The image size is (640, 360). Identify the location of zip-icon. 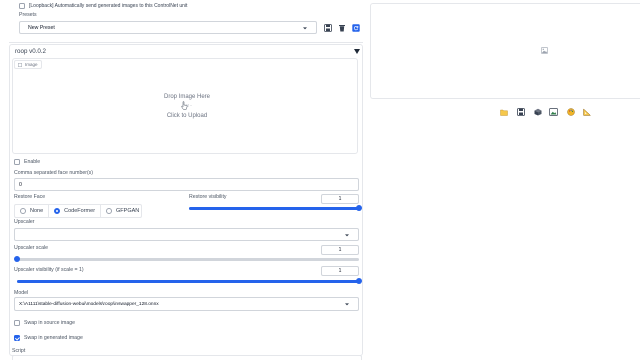
(537, 112).